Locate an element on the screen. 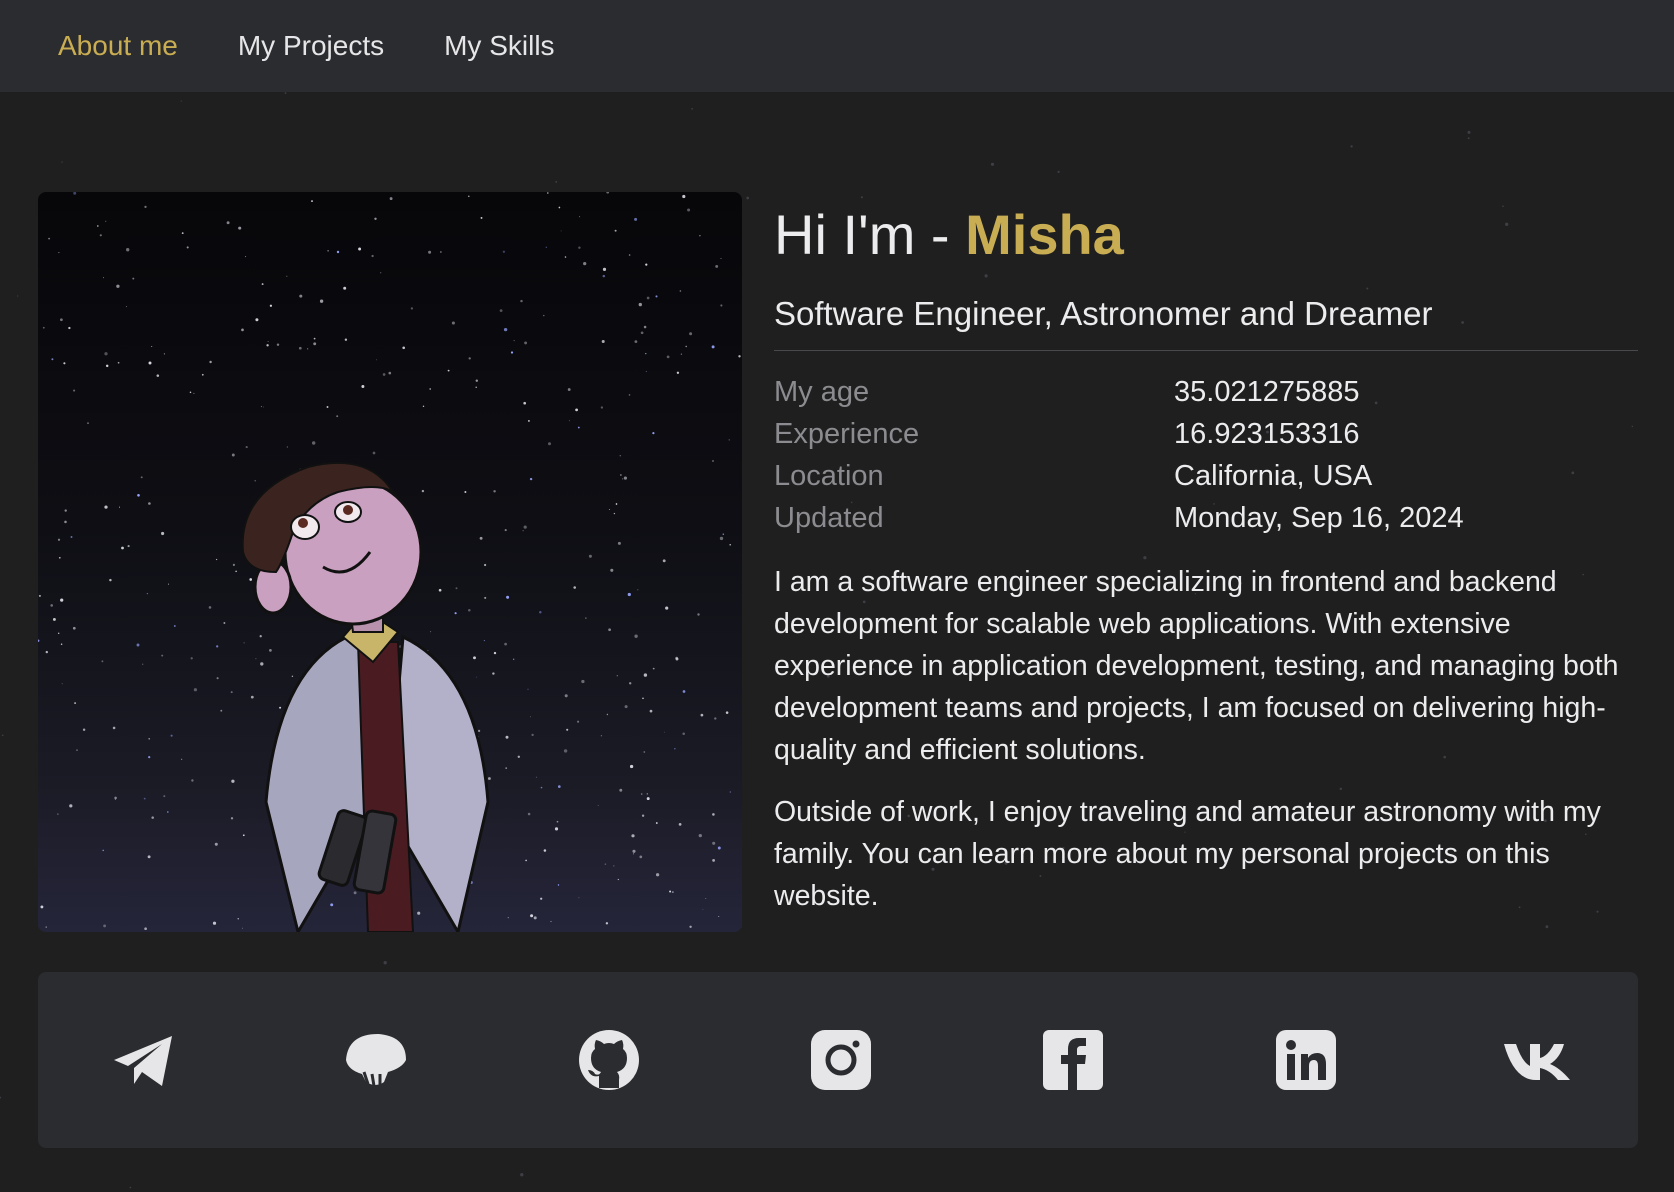 This screenshot has width=1674, height=1192. telegram-icon is located at coordinates (143, 1061).